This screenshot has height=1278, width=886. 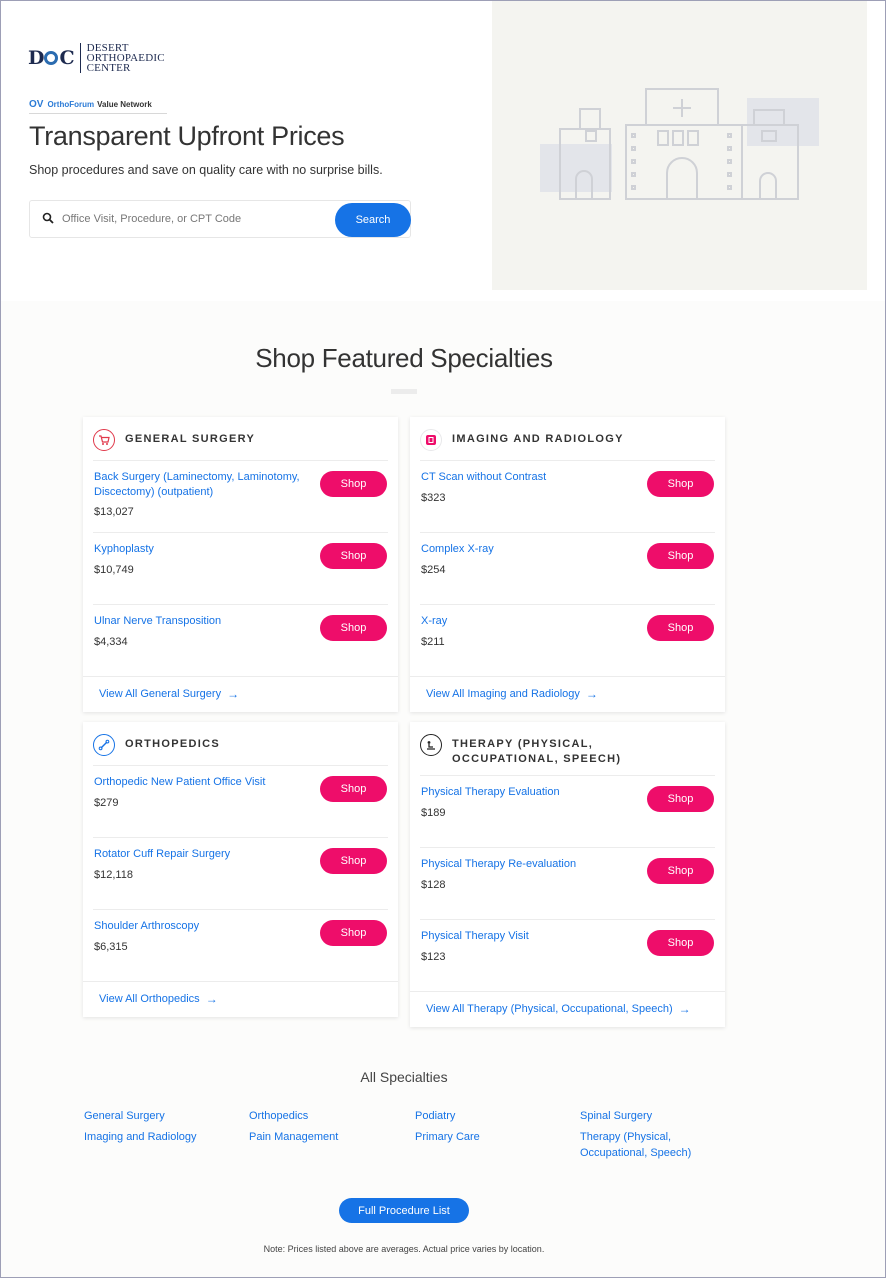 I want to click on specialty-link-spinal-surgery: Spinal Surgery, so click(x=616, y=1116).